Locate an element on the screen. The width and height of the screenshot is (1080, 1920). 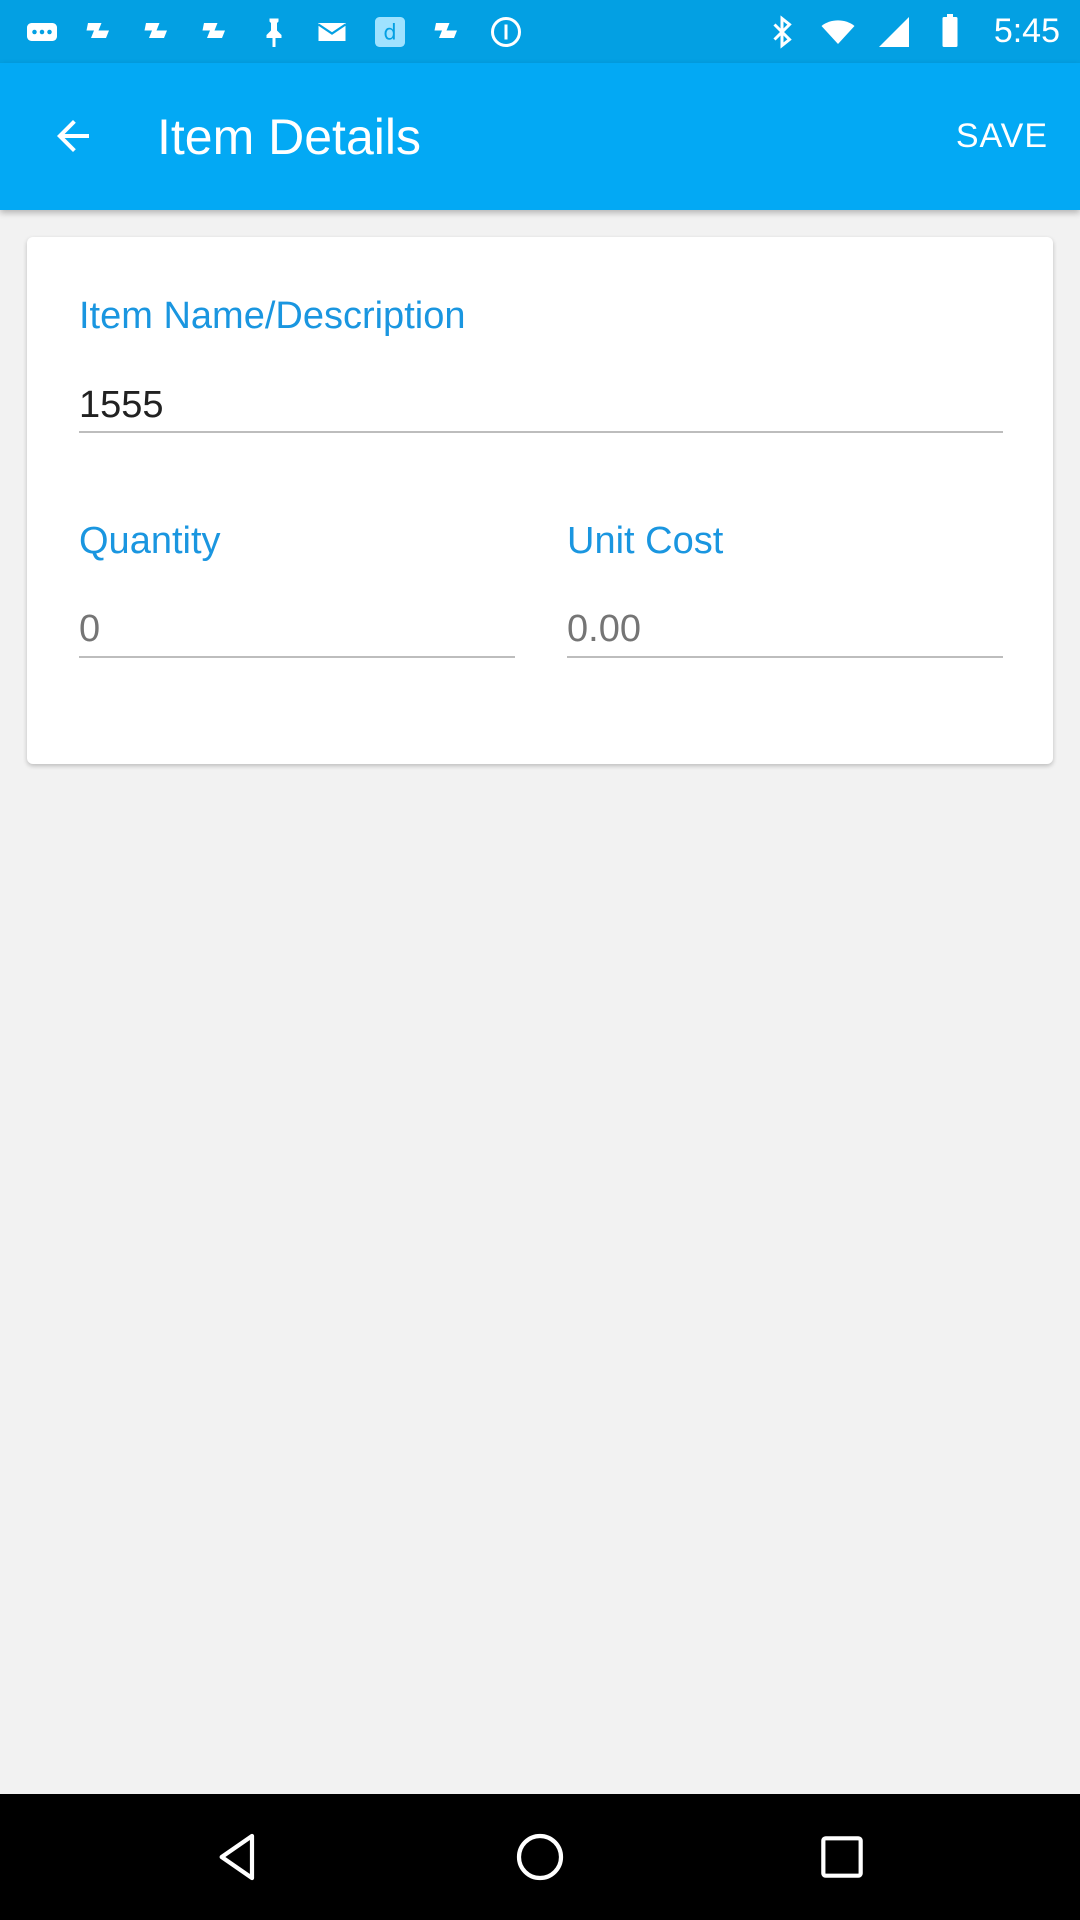
nav-back-button is located at coordinates (238, 1857).